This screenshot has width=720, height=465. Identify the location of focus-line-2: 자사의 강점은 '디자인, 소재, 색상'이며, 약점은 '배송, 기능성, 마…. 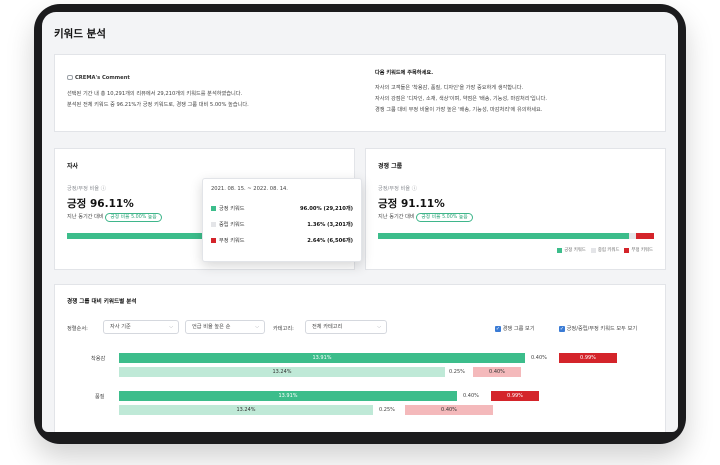
(461, 99).